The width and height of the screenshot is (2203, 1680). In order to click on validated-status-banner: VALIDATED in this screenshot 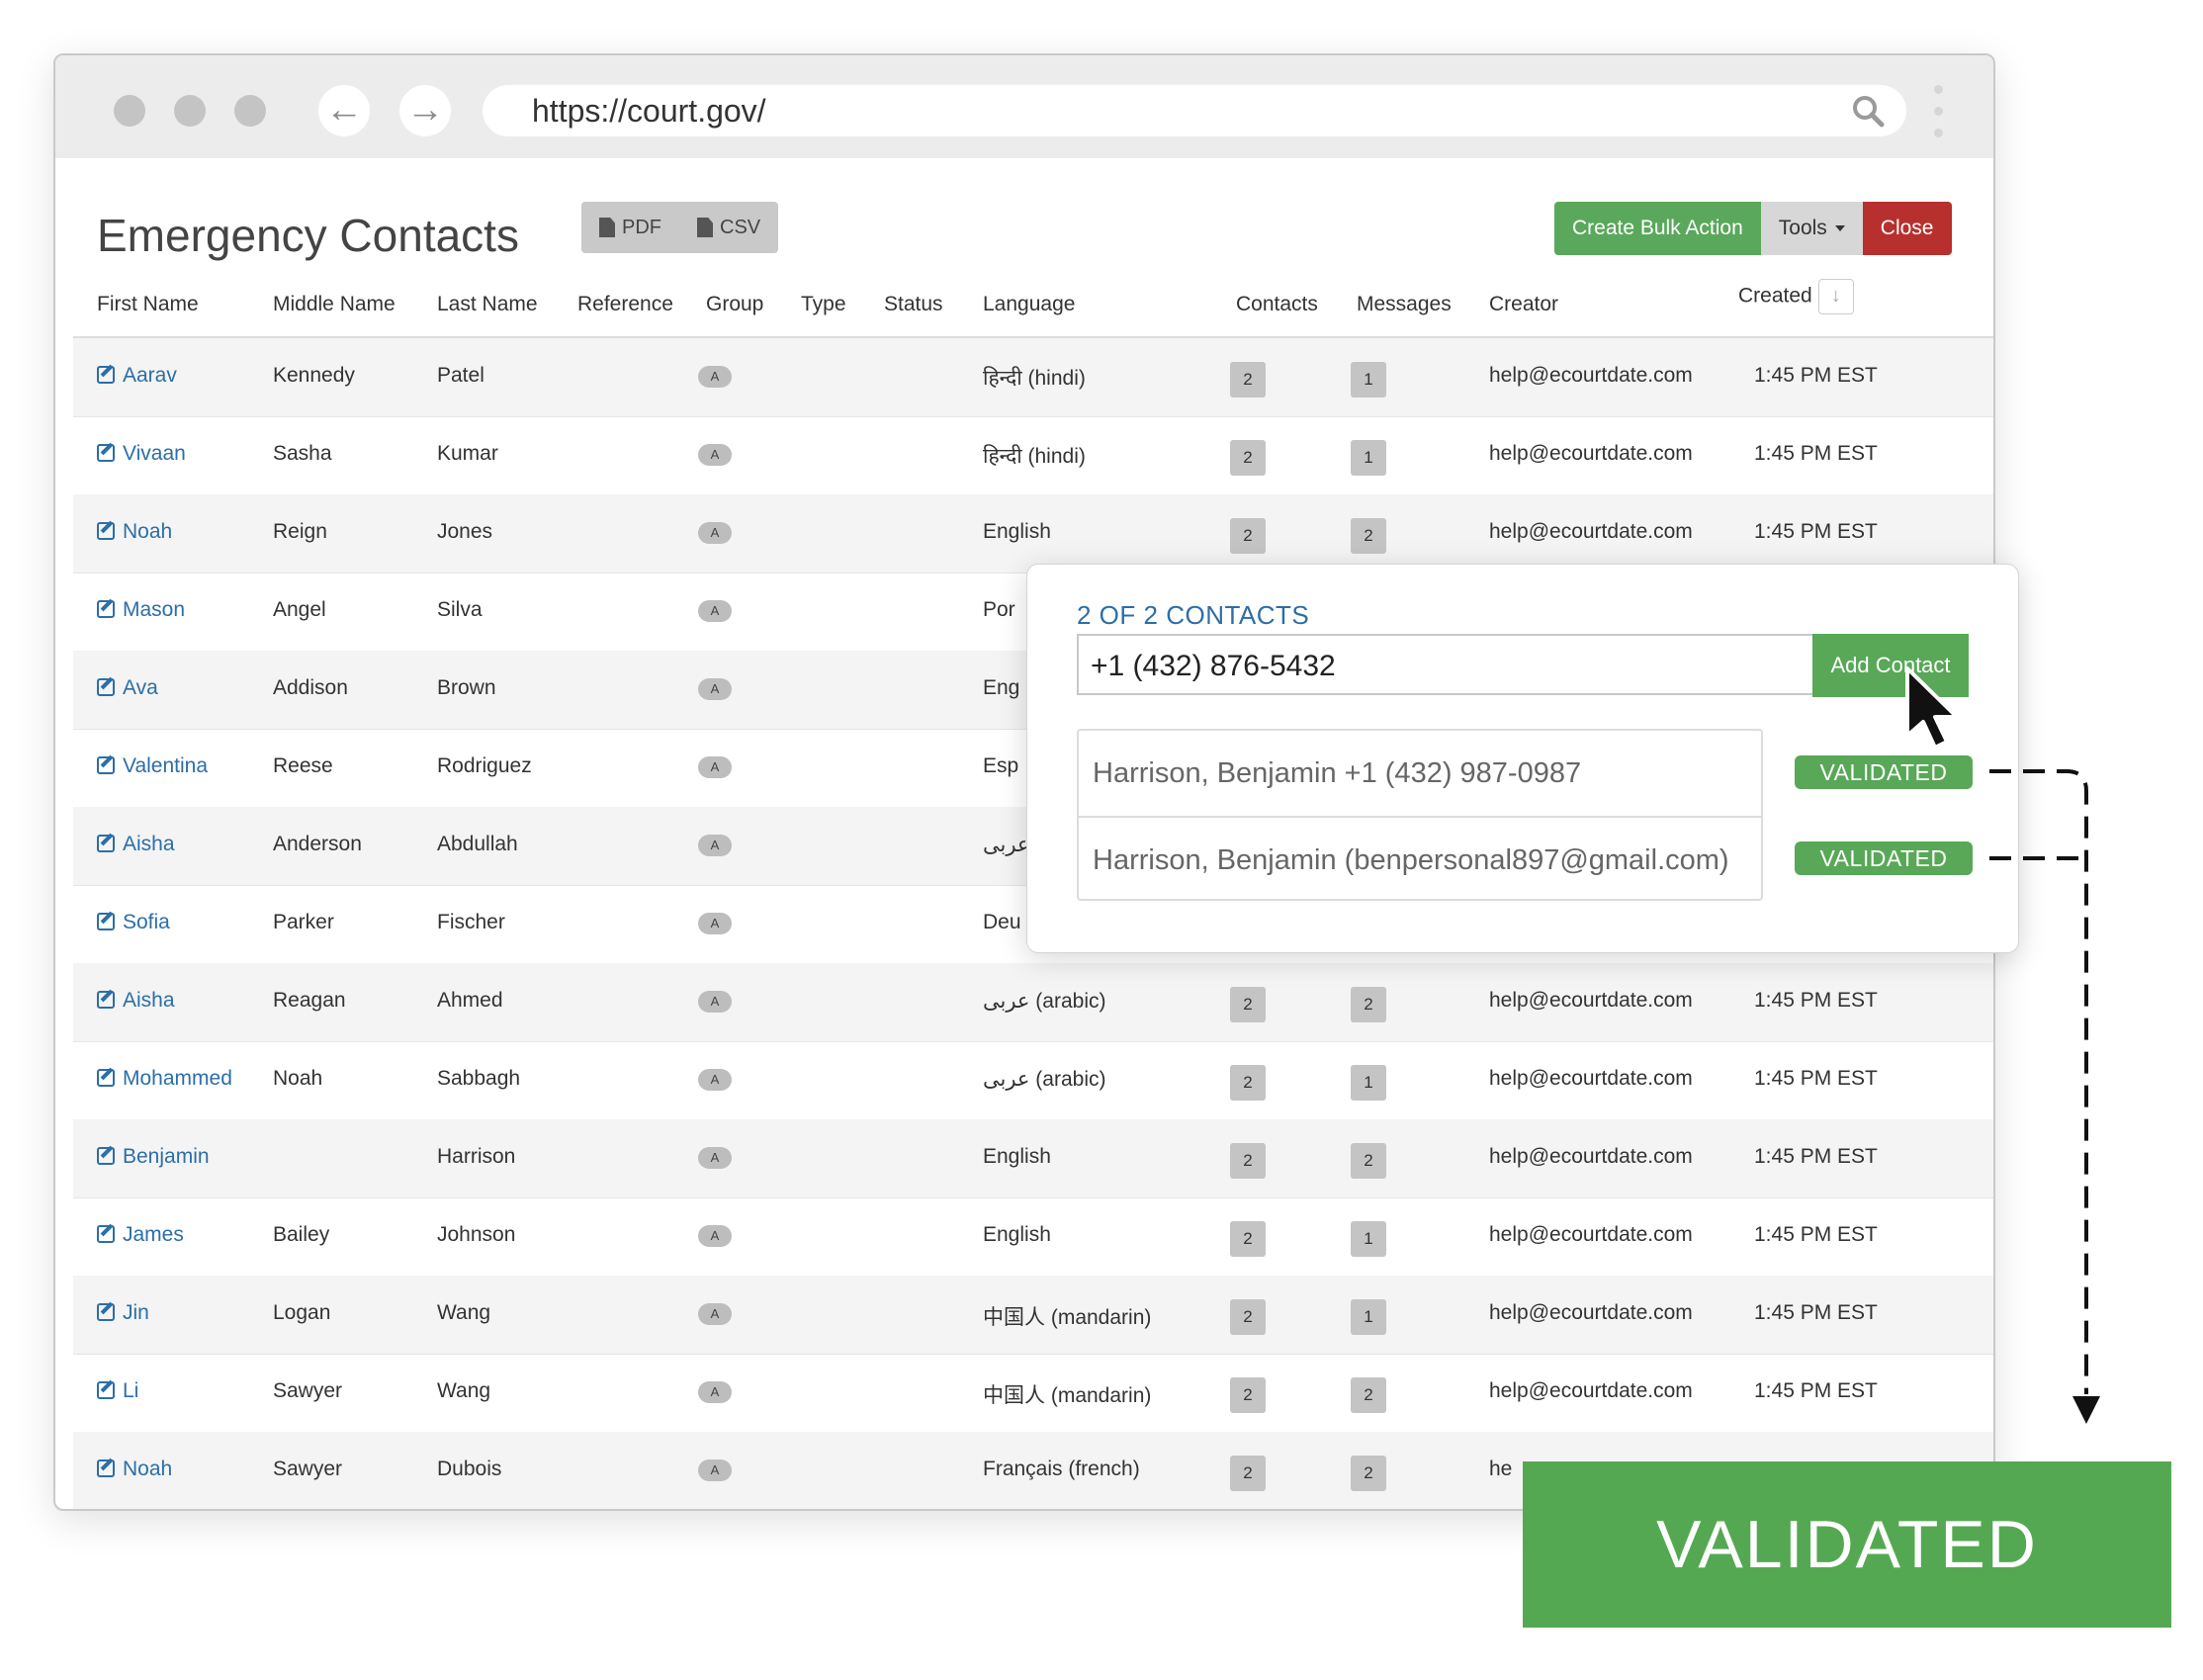, I will do `click(1847, 1544)`.